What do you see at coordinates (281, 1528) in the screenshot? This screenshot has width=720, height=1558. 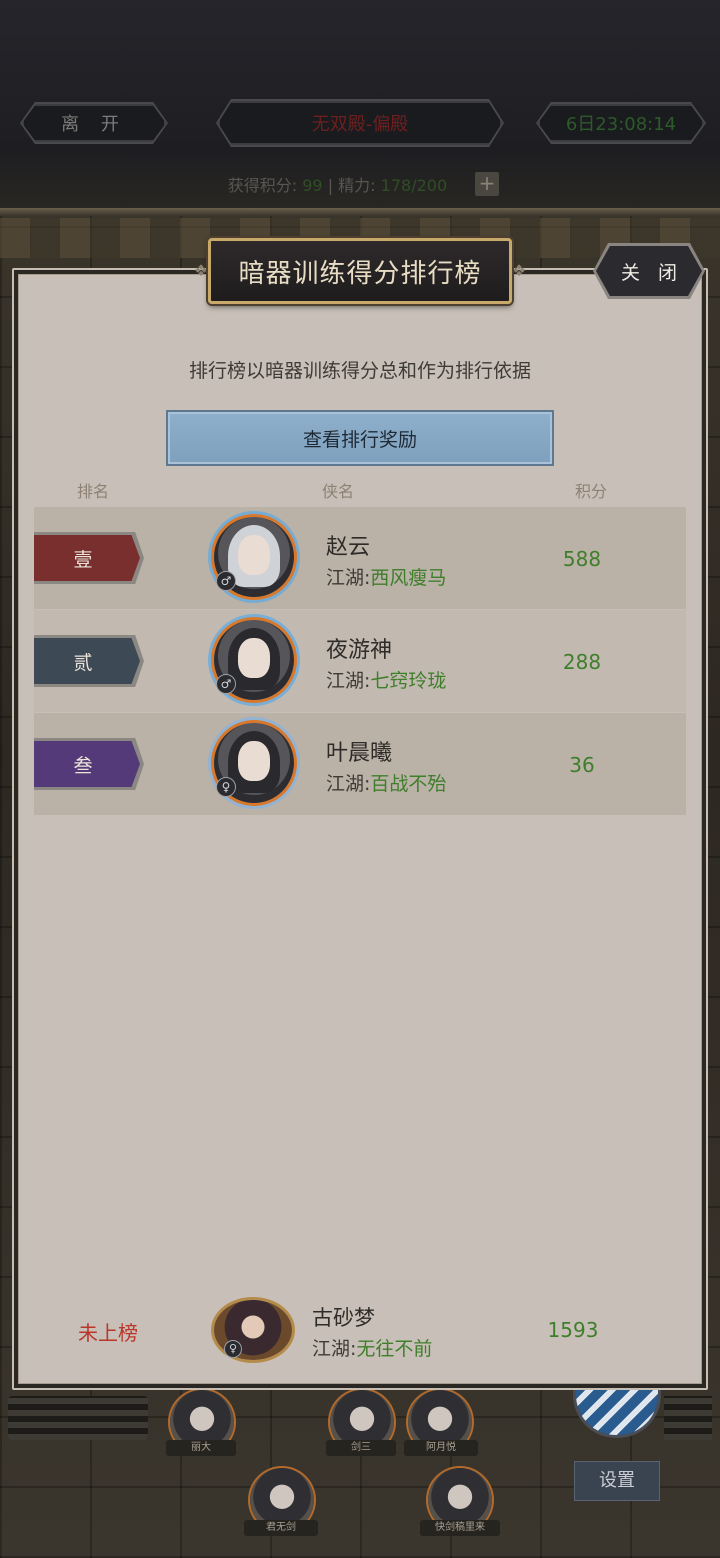 I see `bg-character-label: 君无剑` at bounding box center [281, 1528].